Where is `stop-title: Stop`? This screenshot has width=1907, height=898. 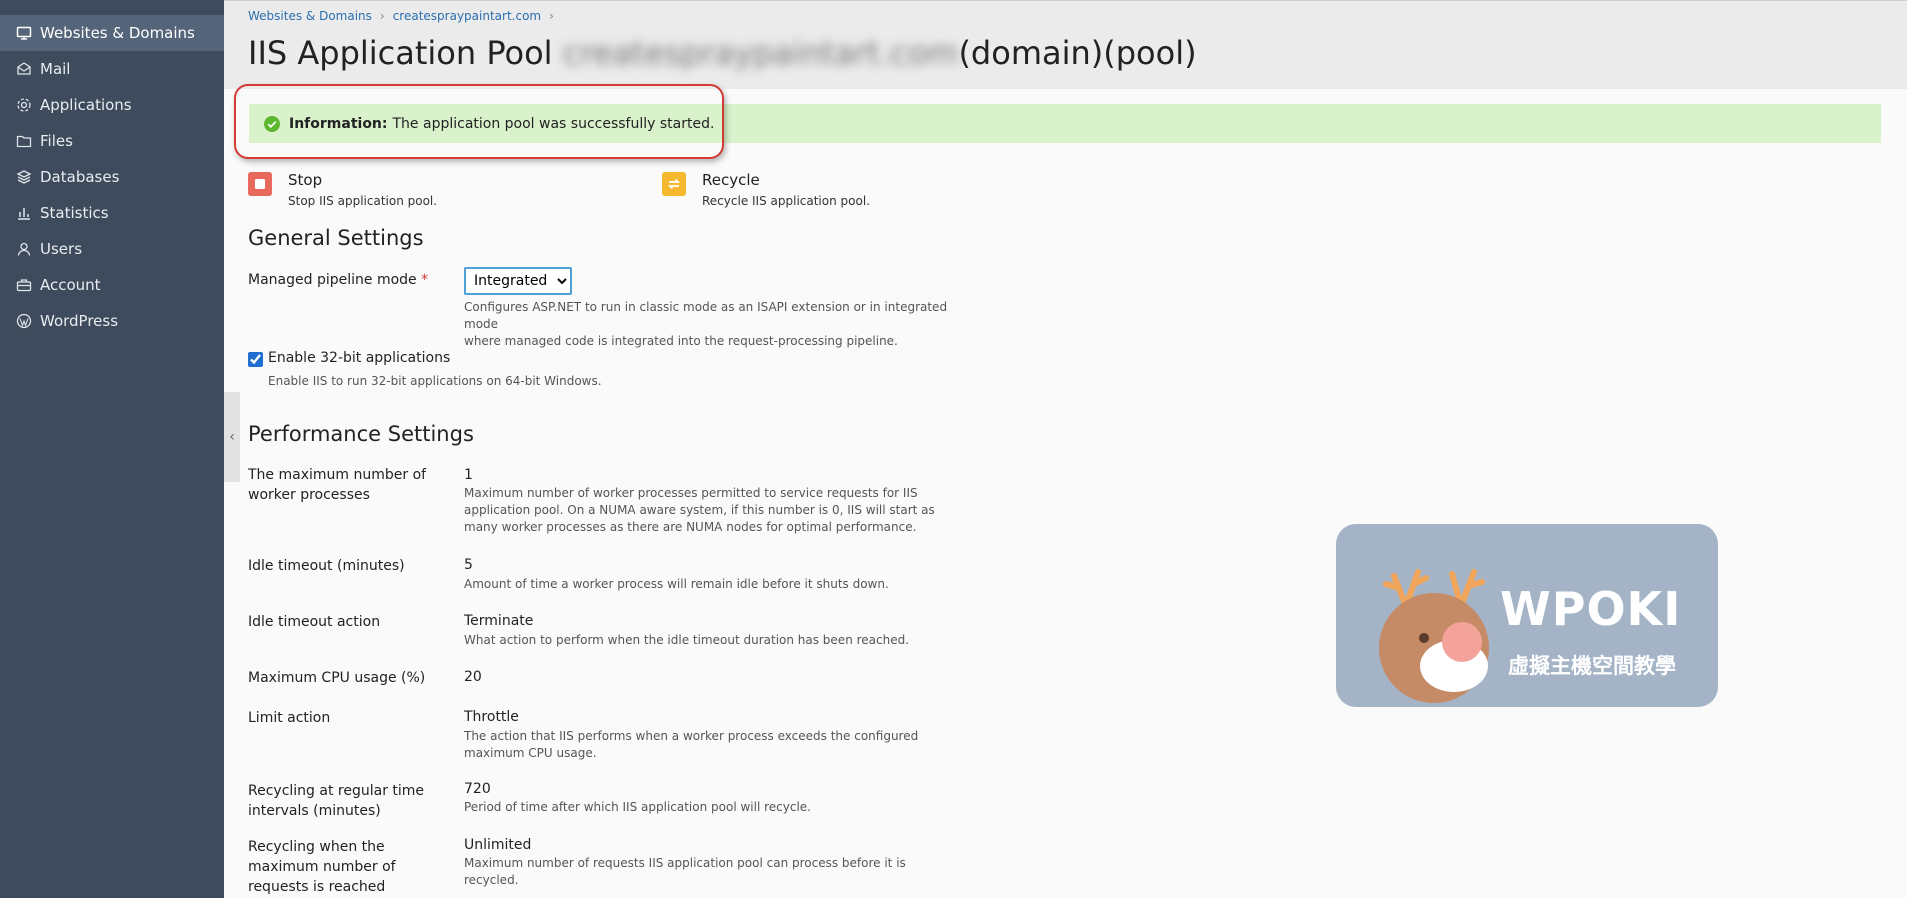
stop-title: Stop is located at coordinates (305, 180).